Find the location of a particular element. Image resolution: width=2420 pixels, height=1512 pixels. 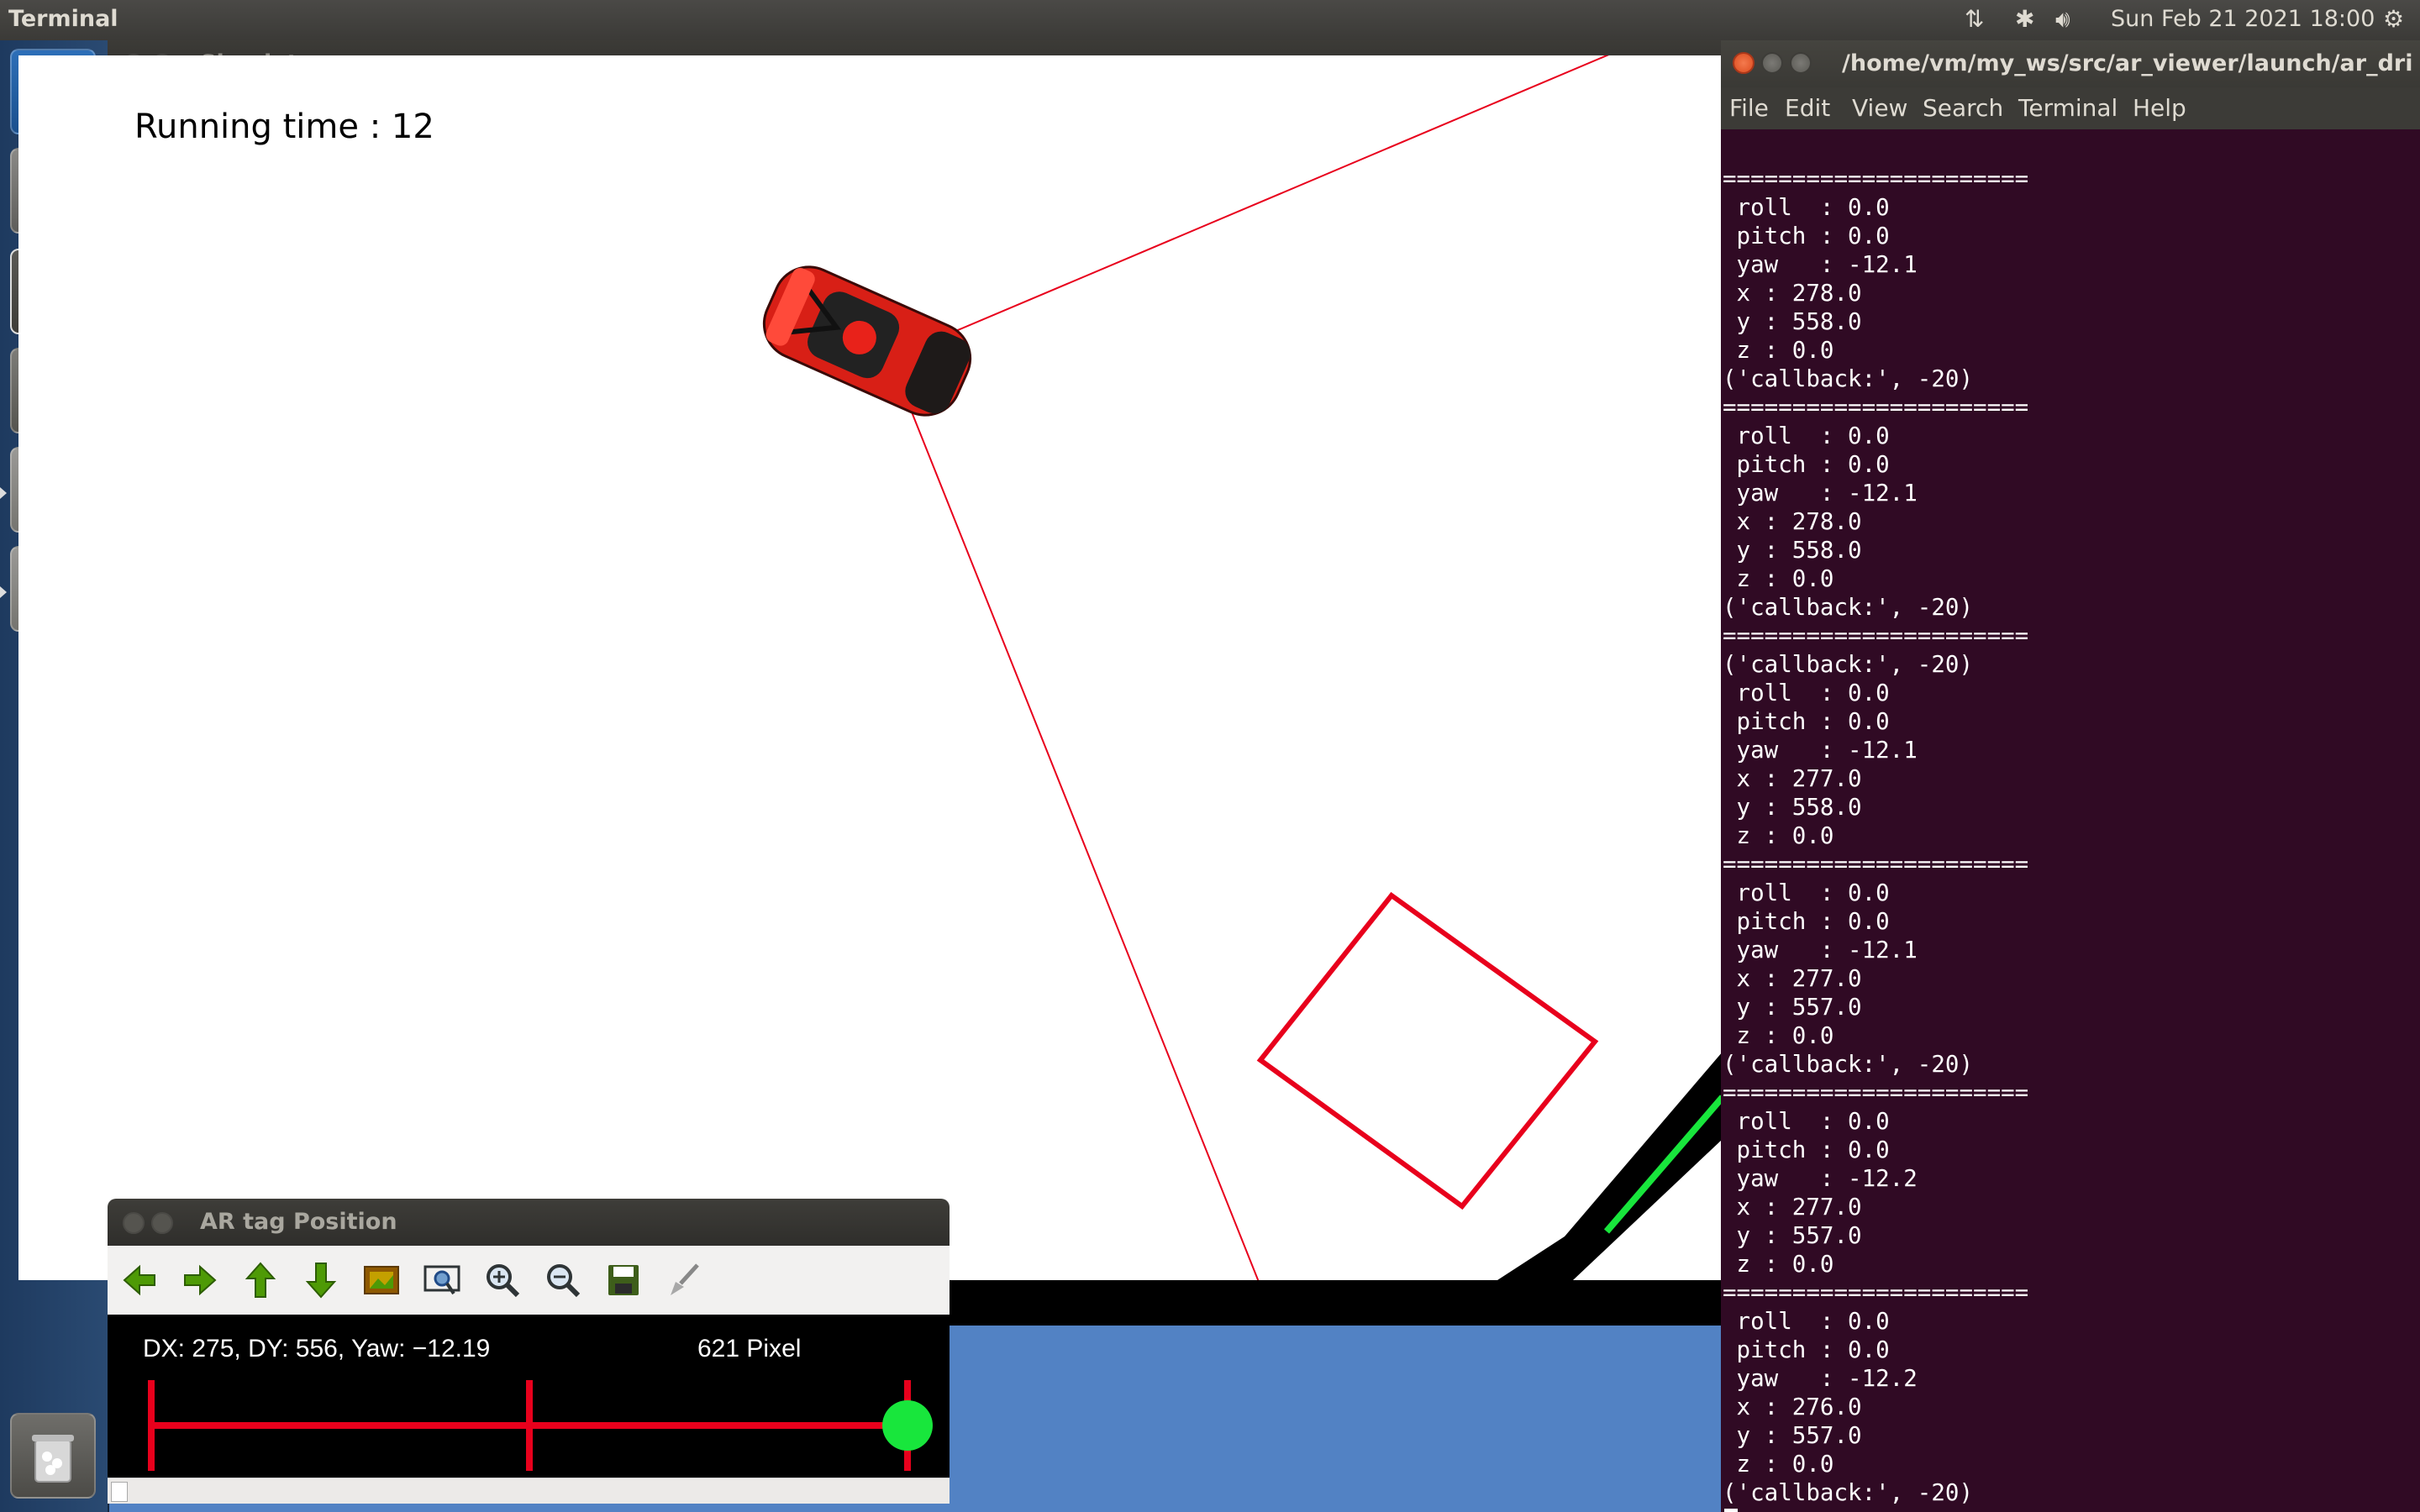

menu-terminal: Terminal is located at coordinates (2068, 108).